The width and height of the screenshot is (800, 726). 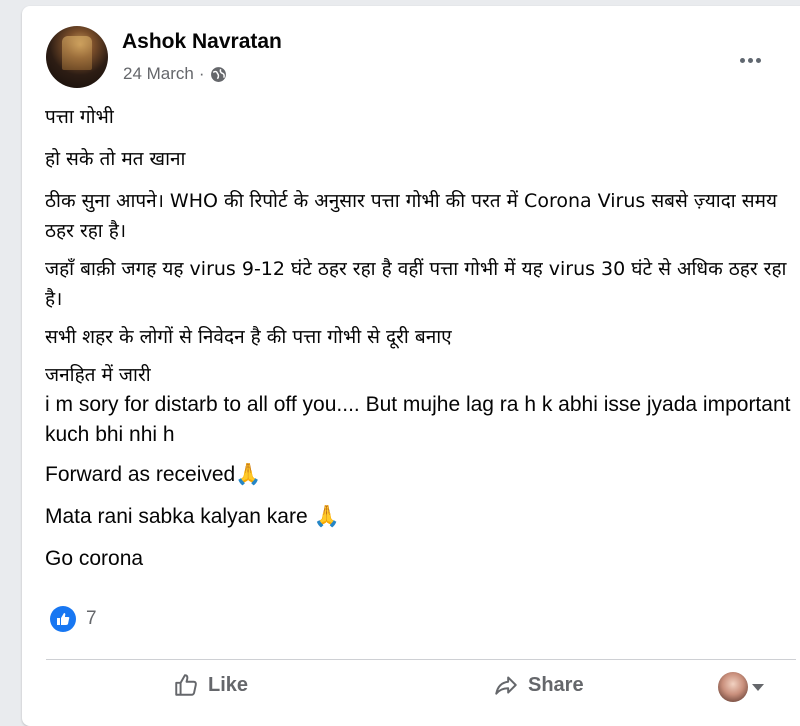 I want to click on post-line: हो सके तो मत खाना, so click(x=115, y=159).